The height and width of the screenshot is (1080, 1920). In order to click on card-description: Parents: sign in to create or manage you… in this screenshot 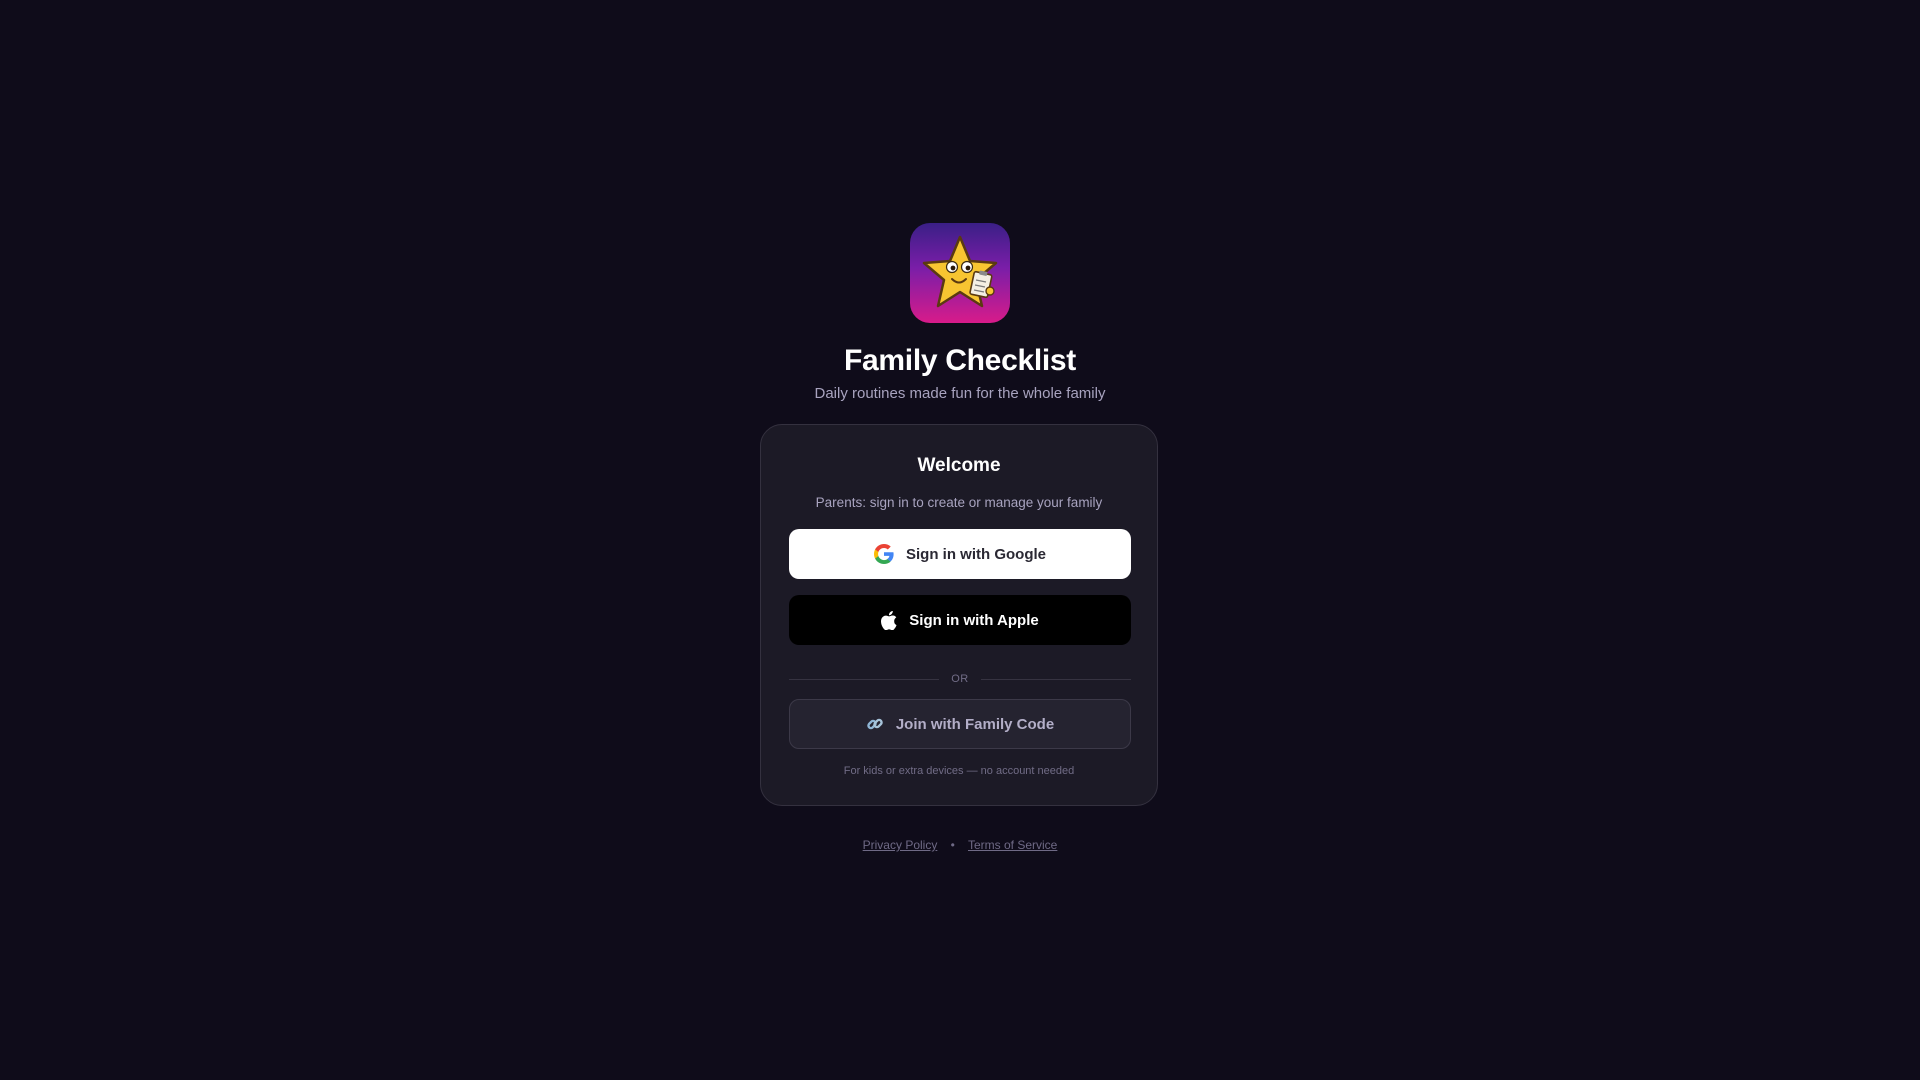, I will do `click(959, 502)`.